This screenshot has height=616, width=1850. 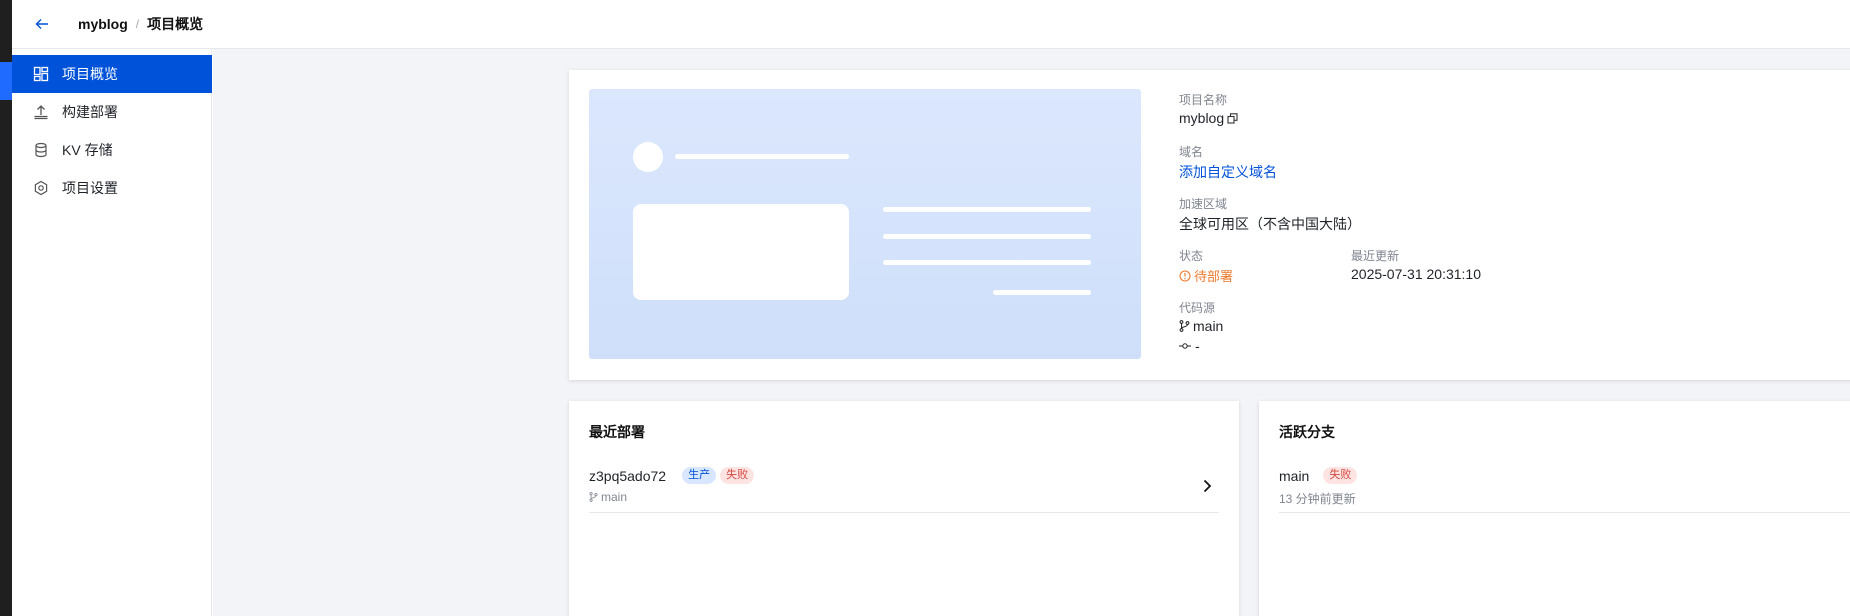 I want to click on placeholder-block, so click(x=741, y=252).